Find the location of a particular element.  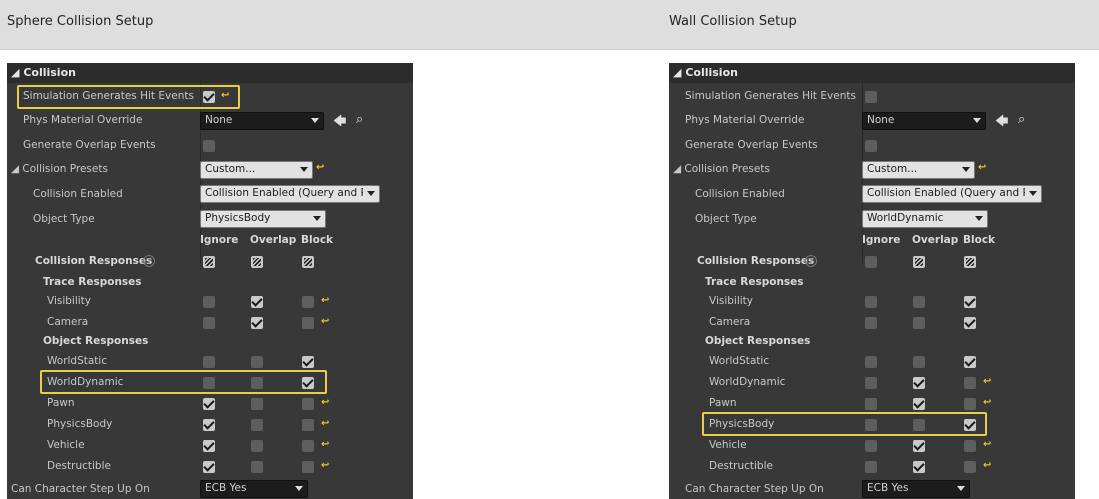

category-label: Collision is located at coordinates (711, 72).